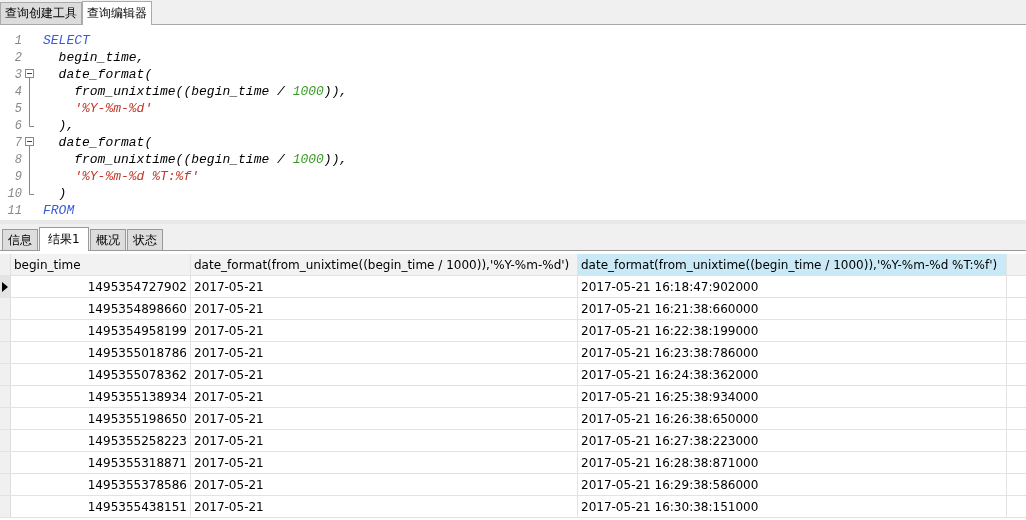  Describe the element at coordinates (792, 484) in the screenshot. I see `table-cell: 2017-05-21 16:29:38:586000` at that location.